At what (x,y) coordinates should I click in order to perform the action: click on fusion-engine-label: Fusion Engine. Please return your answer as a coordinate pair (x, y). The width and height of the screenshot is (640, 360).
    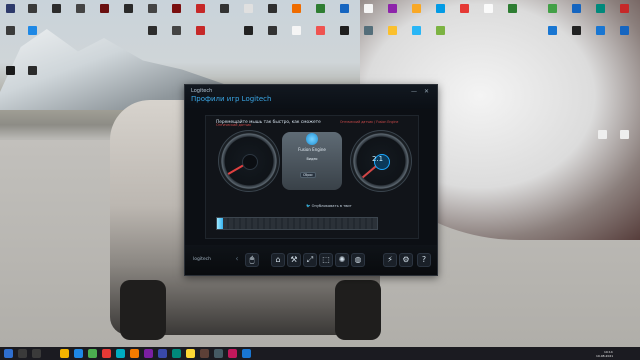
    Looking at the image, I should click on (312, 149).